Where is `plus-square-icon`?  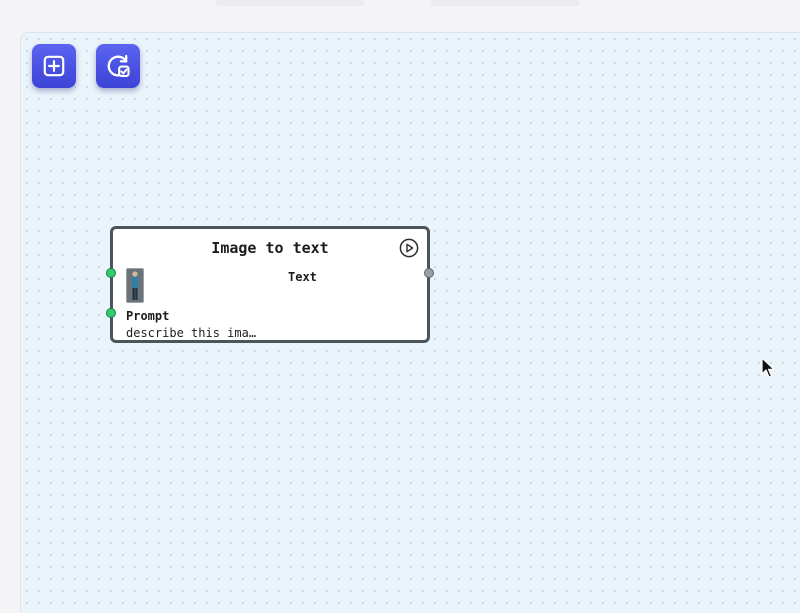
plus-square-icon is located at coordinates (54, 66).